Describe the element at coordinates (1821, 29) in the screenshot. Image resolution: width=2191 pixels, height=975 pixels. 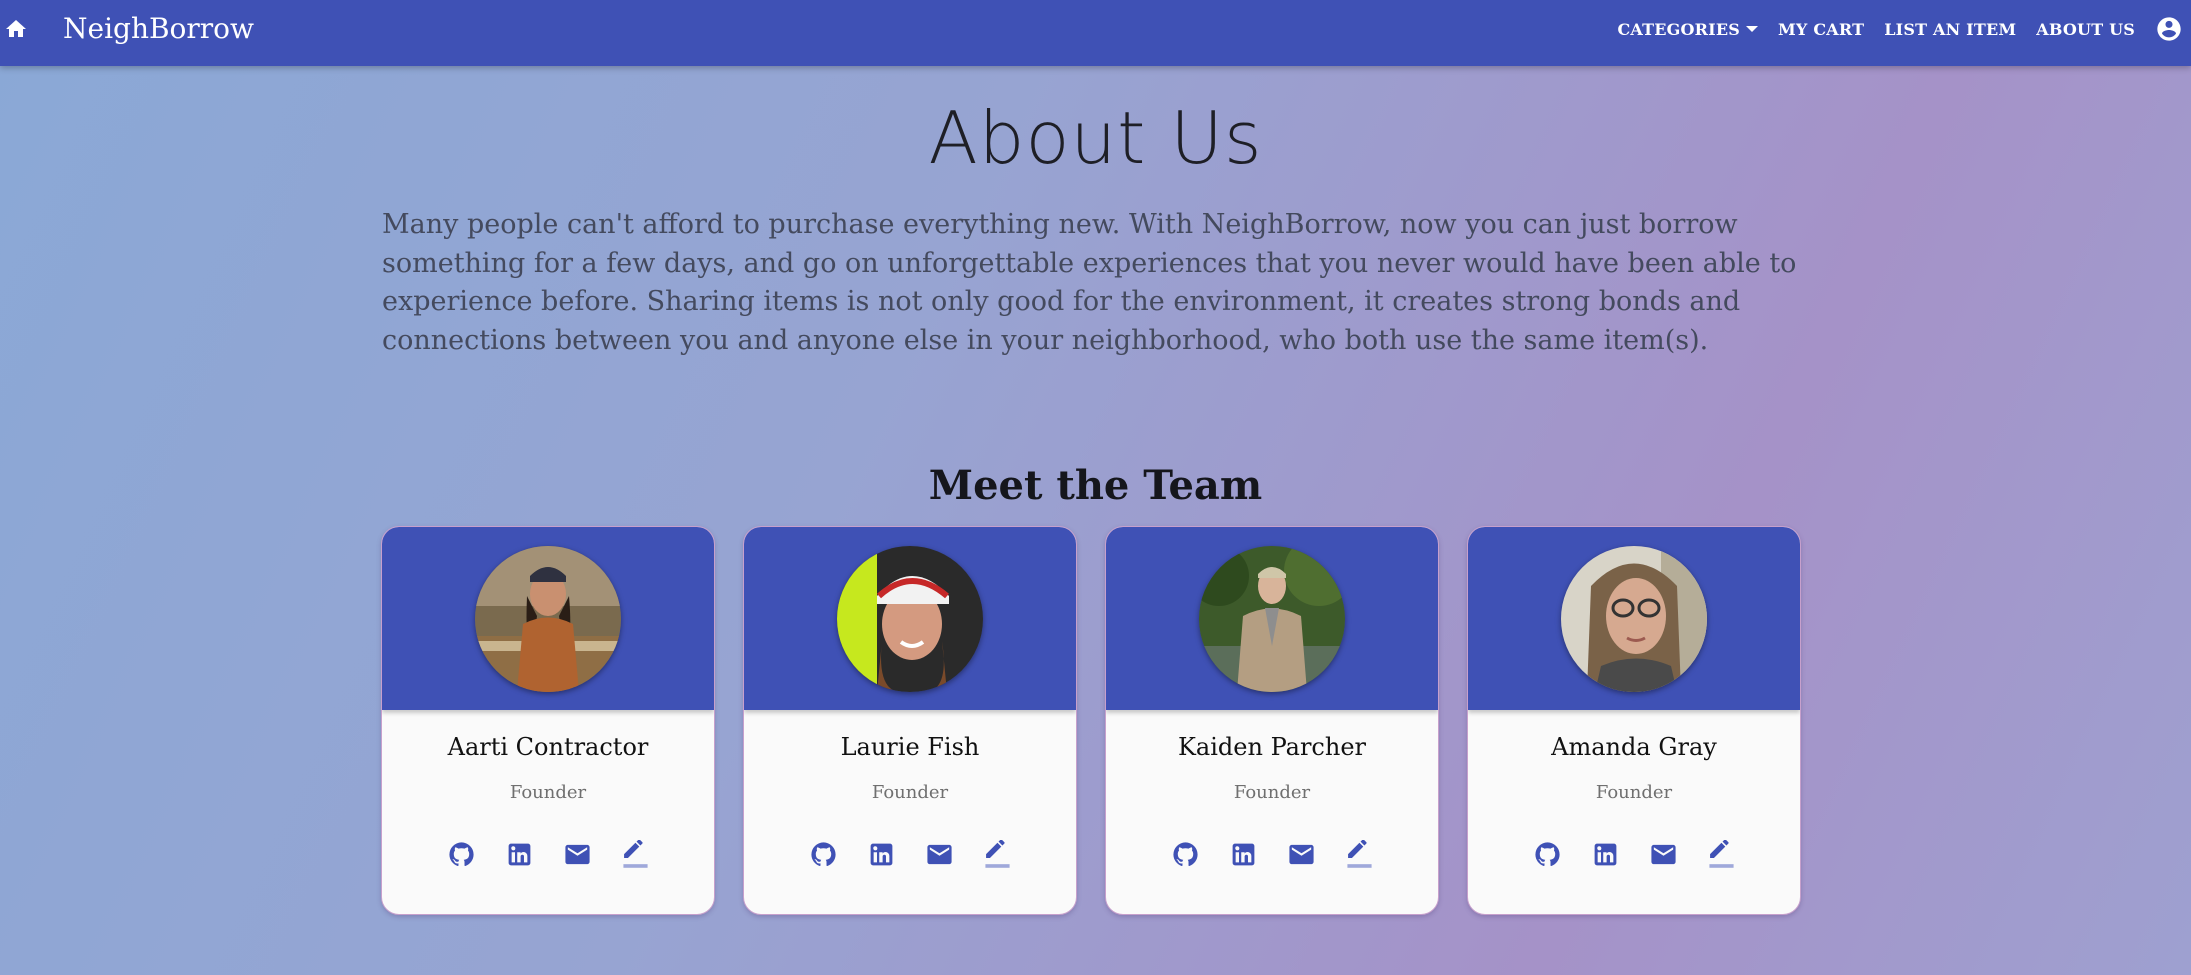
I see `nav-my-cart: MY CART` at that location.